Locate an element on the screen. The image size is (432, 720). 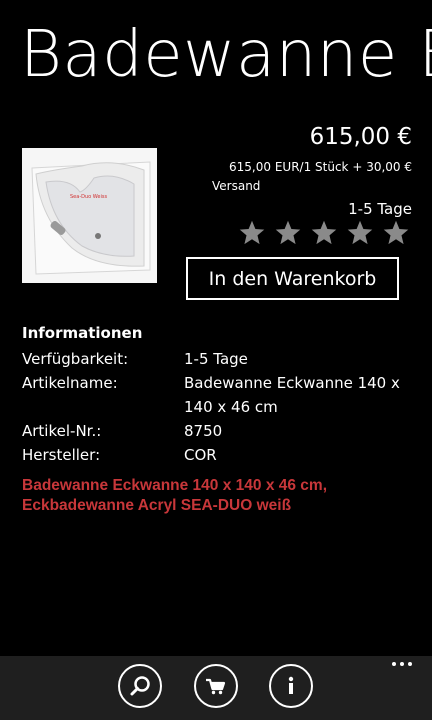
info-row-availability: Verfügbarkeit: 1-5 Tage is located at coordinates (217, 359).